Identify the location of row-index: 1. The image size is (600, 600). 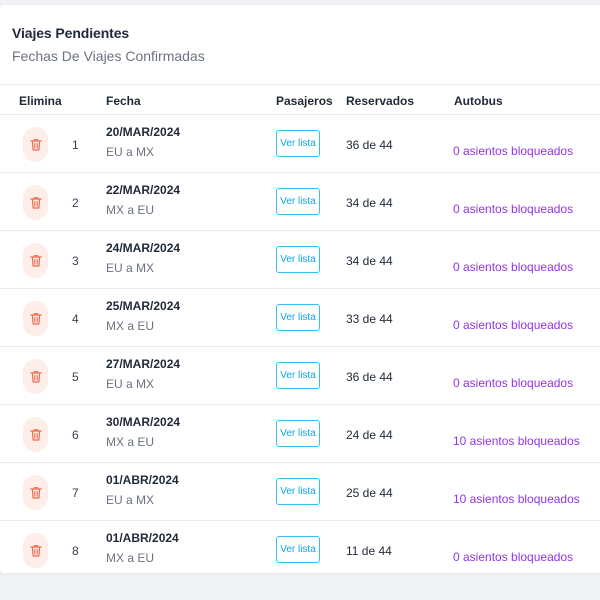
(75, 145).